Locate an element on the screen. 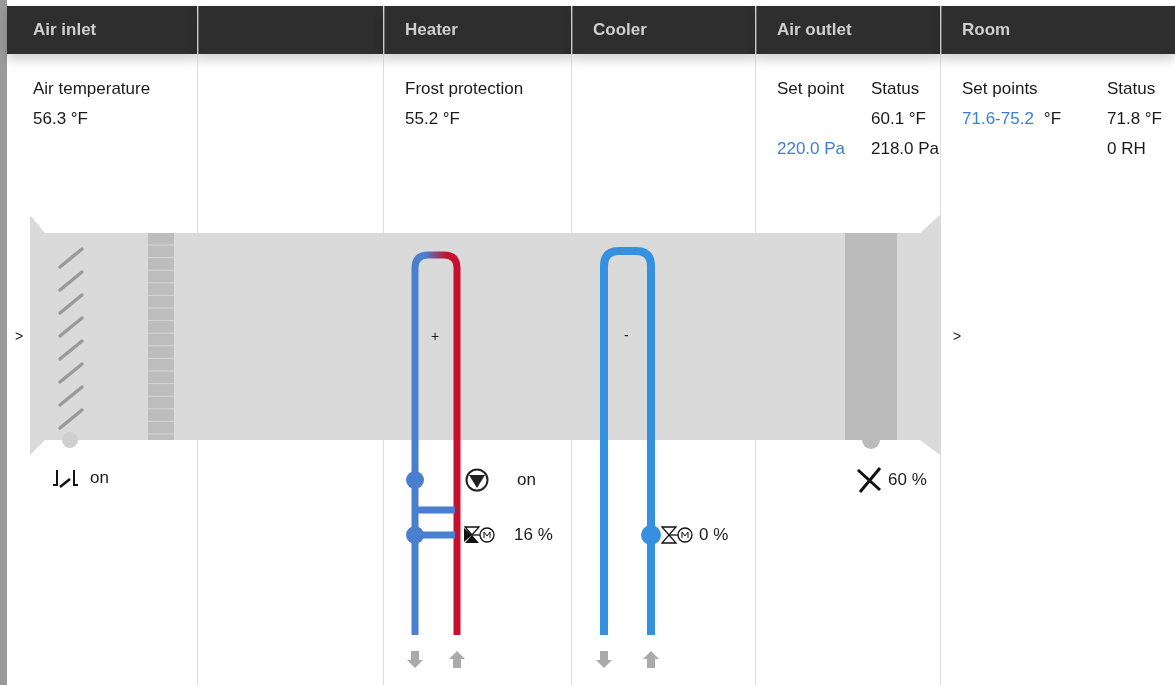  setpoints-range: 71.6-75.2 is located at coordinates (998, 119).